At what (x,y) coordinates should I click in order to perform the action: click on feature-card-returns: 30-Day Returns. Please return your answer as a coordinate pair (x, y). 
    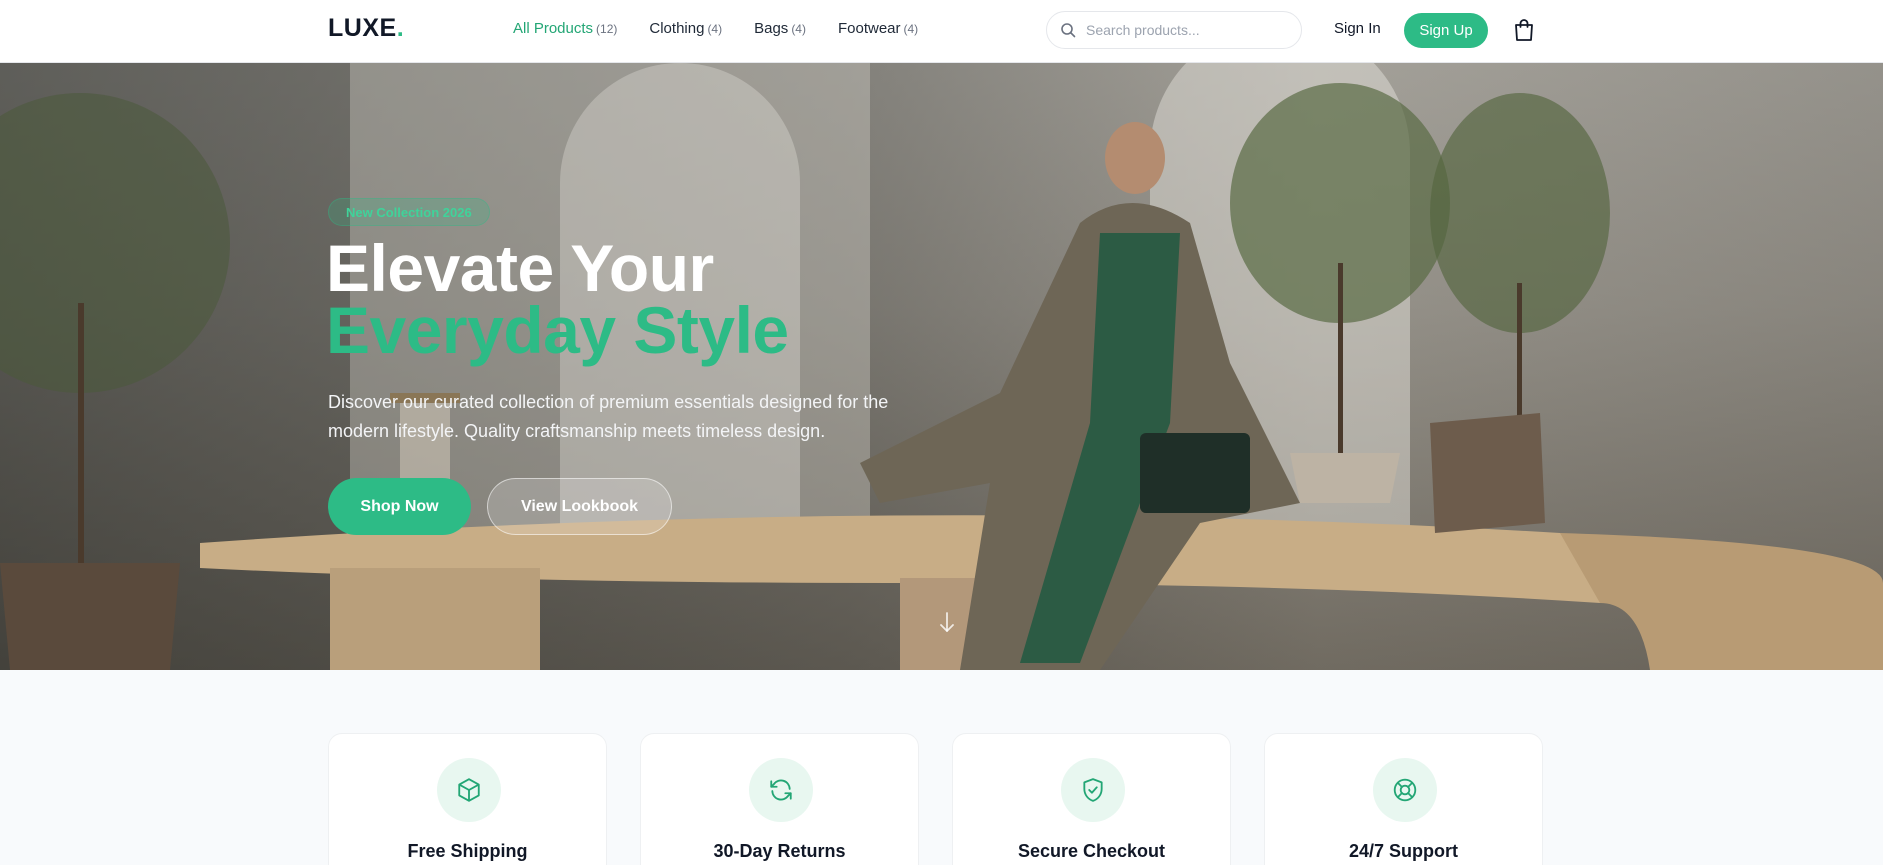
    Looking at the image, I should click on (779, 799).